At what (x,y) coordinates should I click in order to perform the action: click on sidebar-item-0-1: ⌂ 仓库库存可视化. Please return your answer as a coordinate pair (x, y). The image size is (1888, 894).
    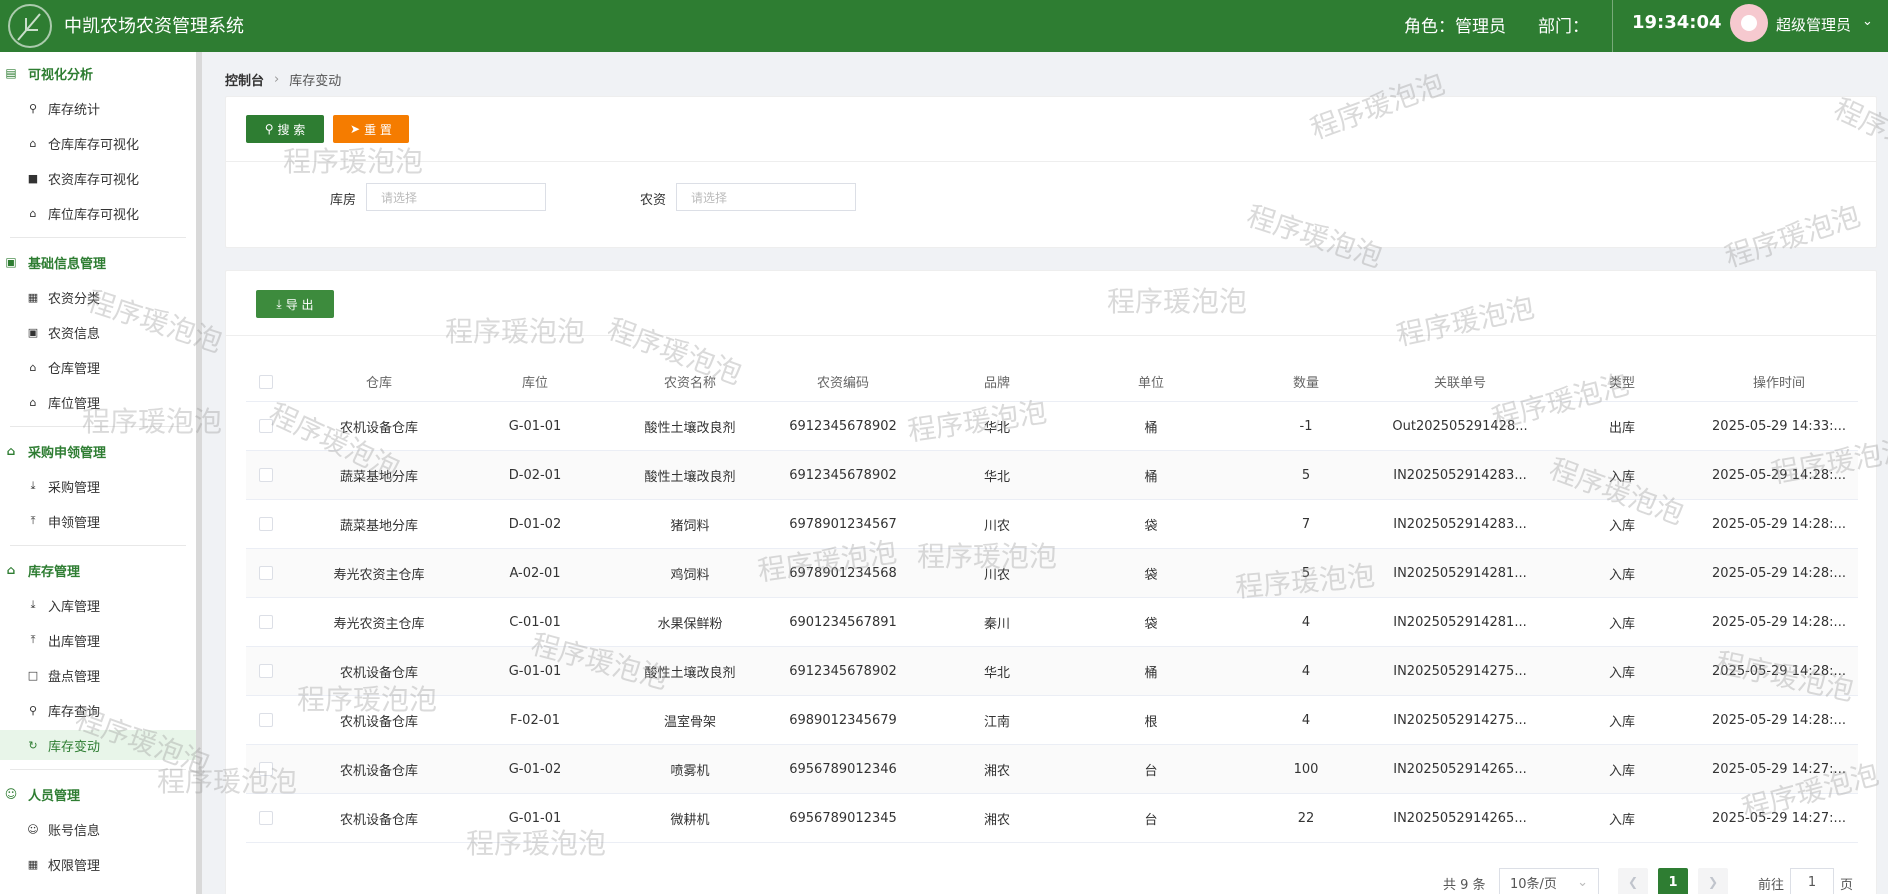
    Looking at the image, I should click on (98, 143).